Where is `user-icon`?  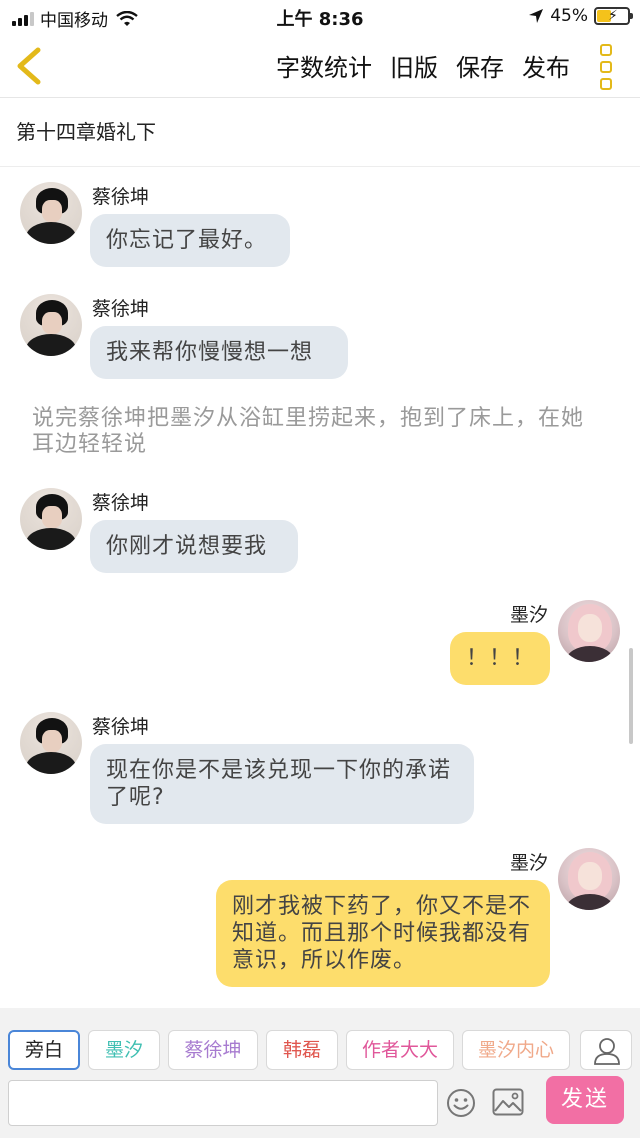
user-icon is located at coordinates (607, 1051).